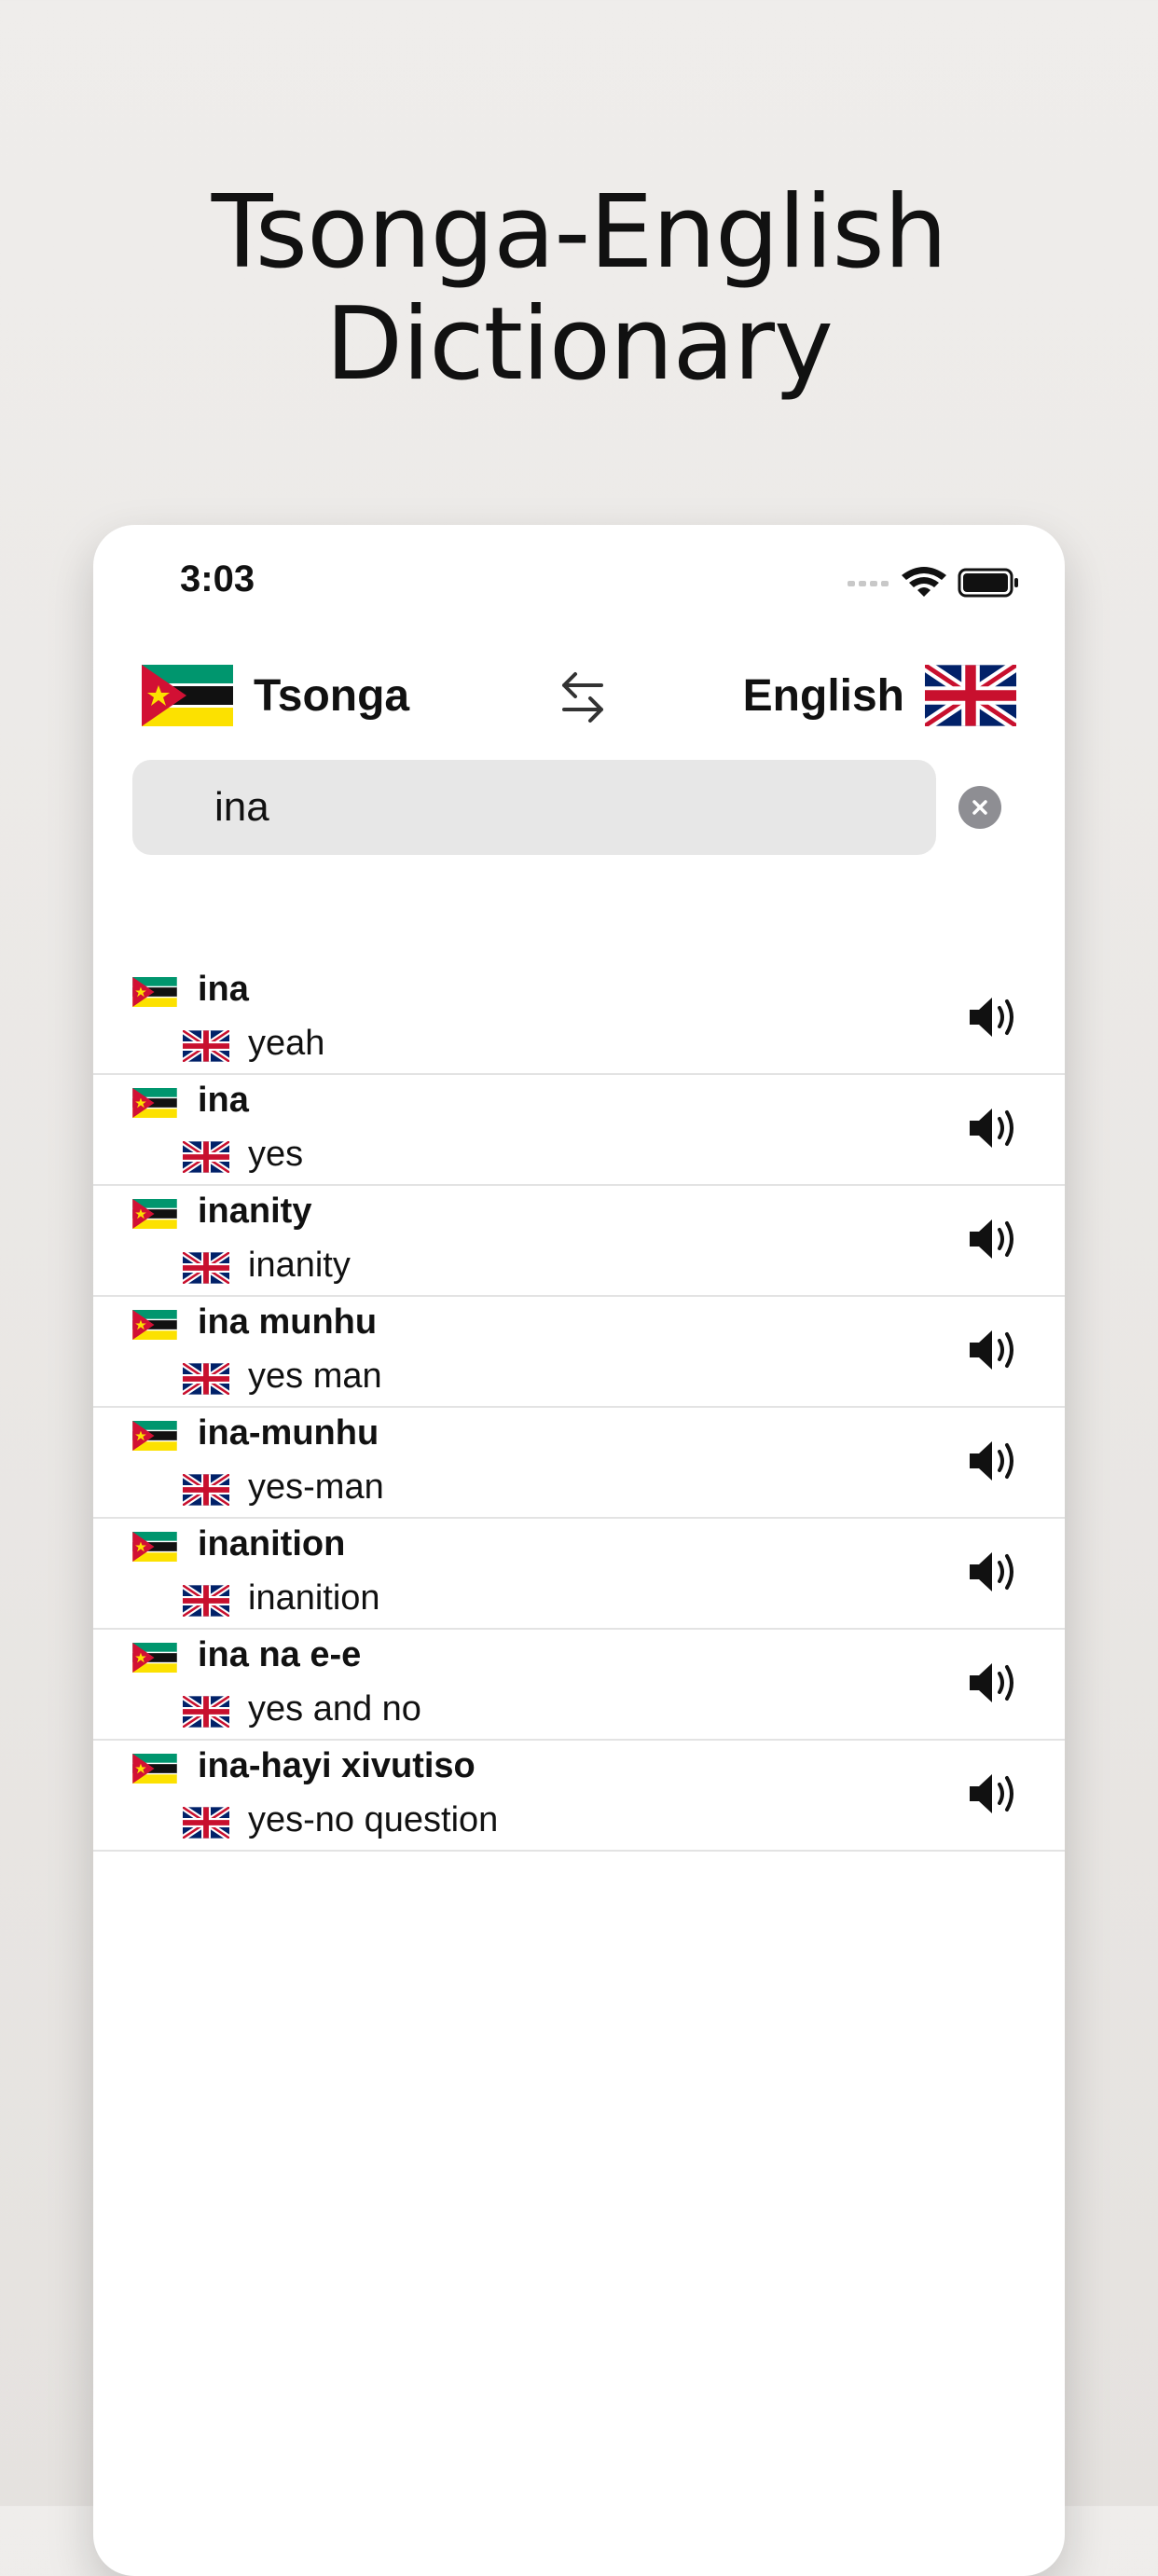 The width and height of the screenshot is (1158, 2576). Describe the element at coordinates (255, 1211) in the screenshot. I see `result-term: inanity` at that location.